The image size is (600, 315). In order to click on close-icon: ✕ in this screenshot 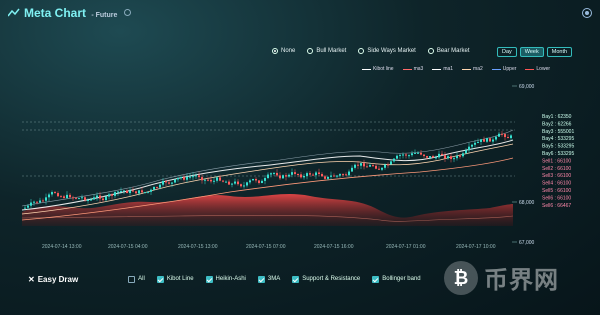, I will do `click(31, 279)`.